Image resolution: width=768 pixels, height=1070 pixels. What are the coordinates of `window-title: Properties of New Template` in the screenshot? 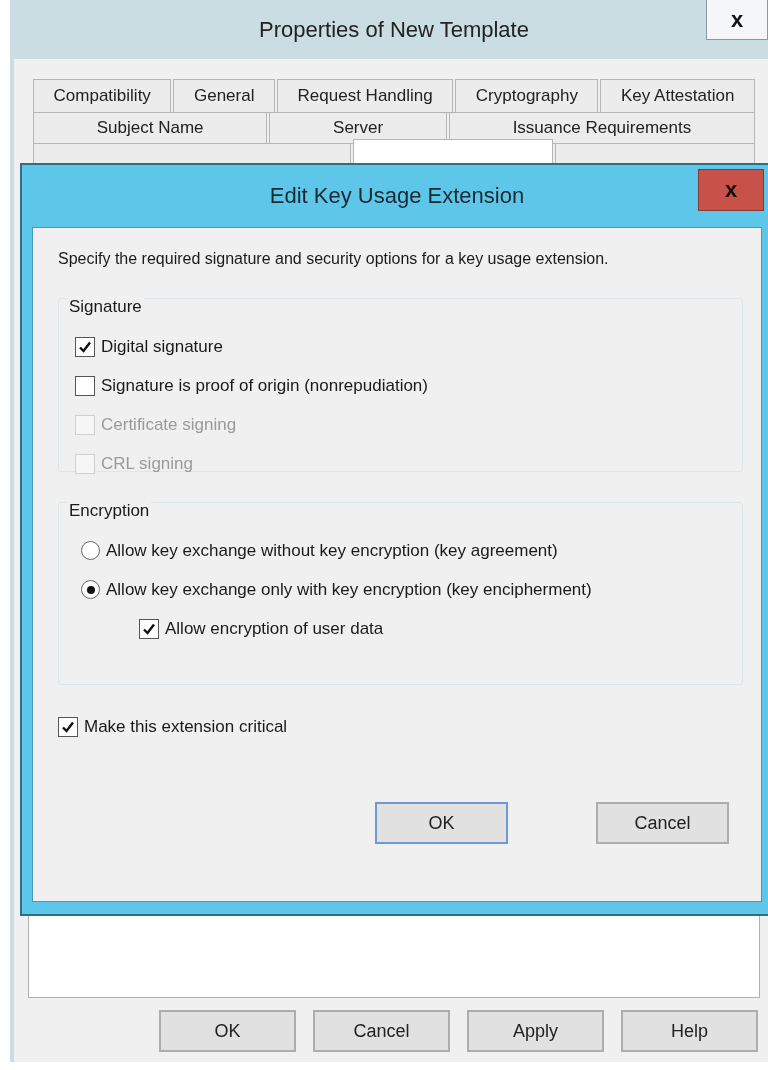 It's located at (394, 29).